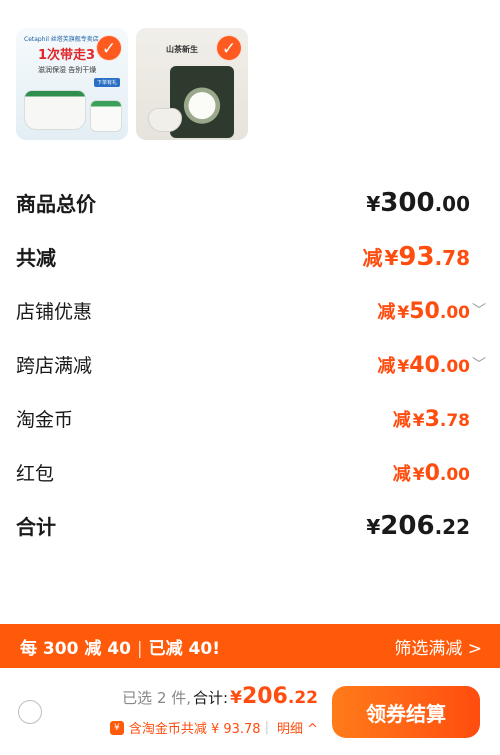 The height and width of the screenshot is (755, 500). I want to click on cream-jar-small, so click(106, 116).